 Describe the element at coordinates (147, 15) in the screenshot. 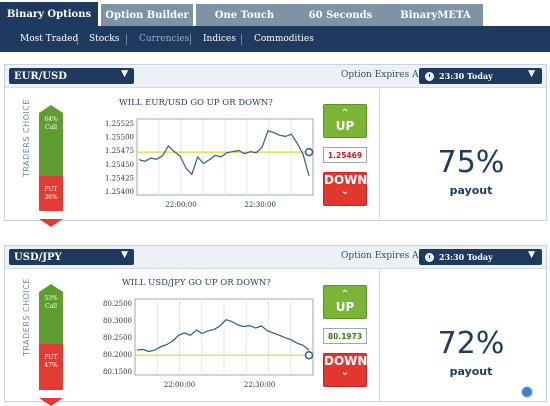

I see `tab-option-builder: Option Builder` at that location.